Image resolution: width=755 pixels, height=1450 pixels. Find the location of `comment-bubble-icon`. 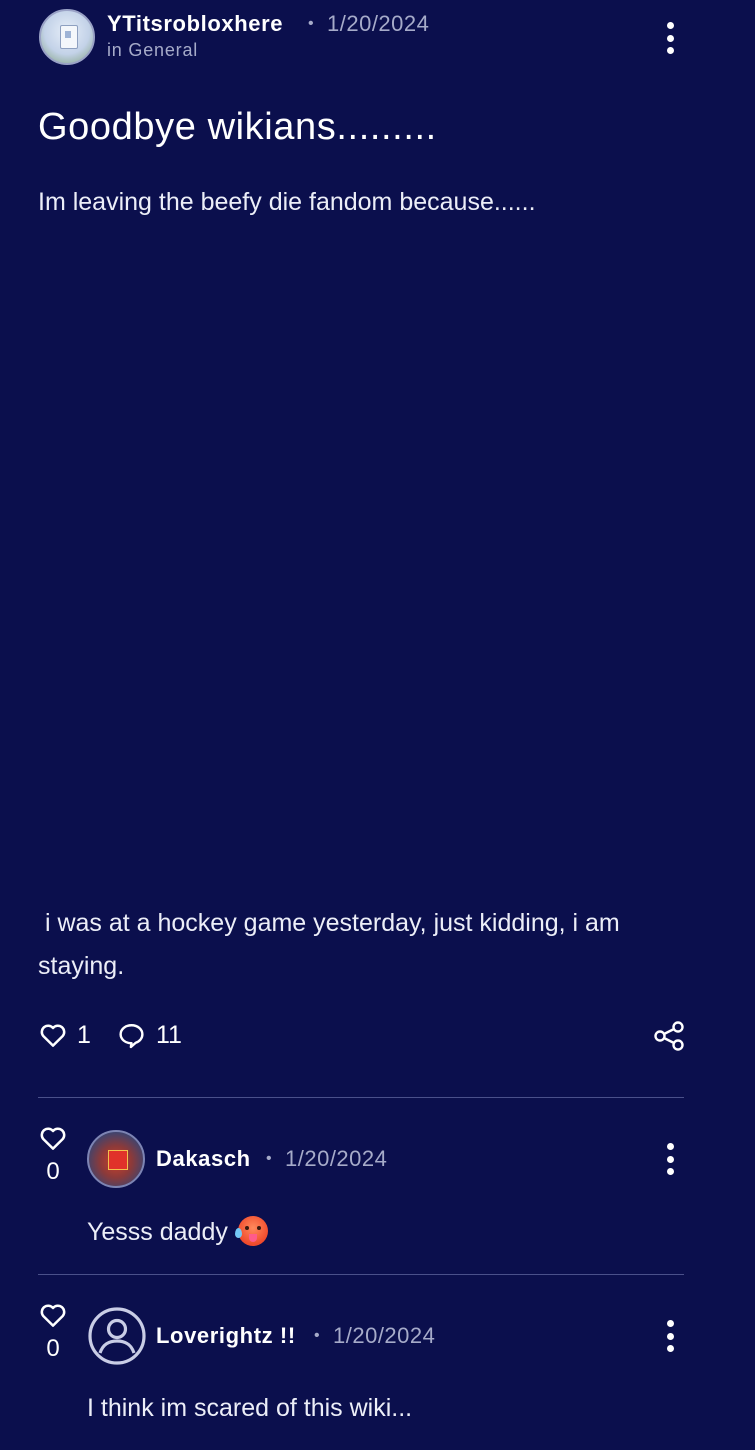

comment-bubble-icon is located at coordinates (131, 1035).